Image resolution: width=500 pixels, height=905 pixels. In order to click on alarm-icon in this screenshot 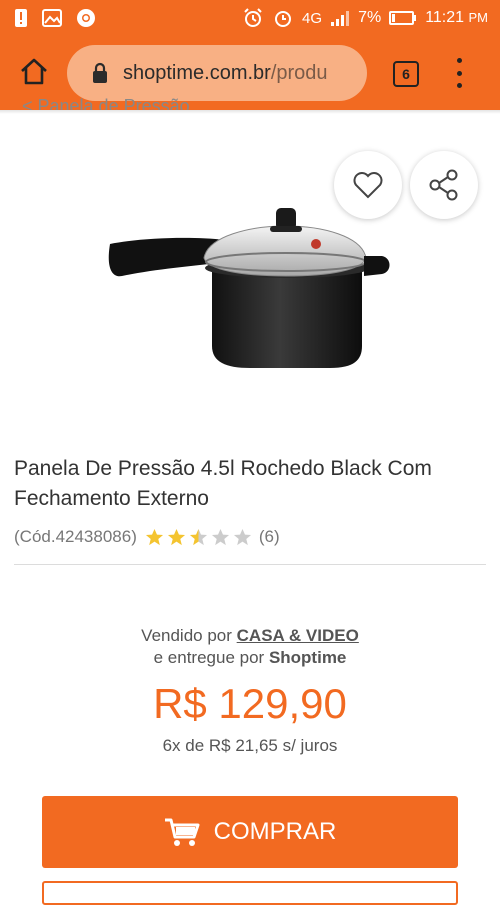, I will do `click(283, 18)`.